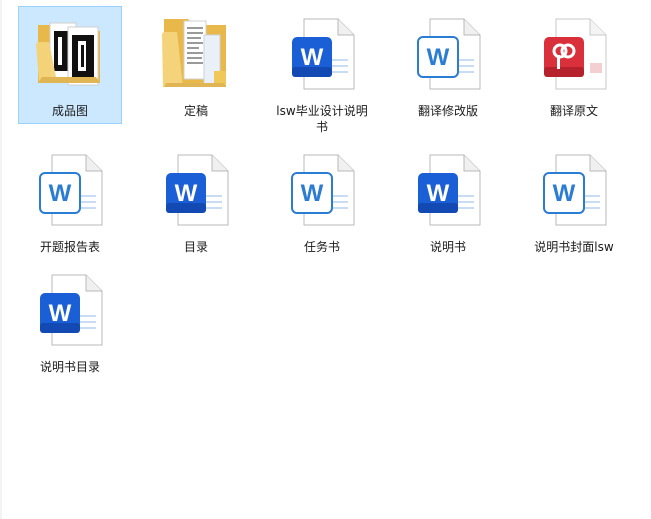 The image size is (651, 519). What do you see at coordinates (1, 259) in the screenshot?
I see `pane-left-edge` at bounding box center [1, 259].